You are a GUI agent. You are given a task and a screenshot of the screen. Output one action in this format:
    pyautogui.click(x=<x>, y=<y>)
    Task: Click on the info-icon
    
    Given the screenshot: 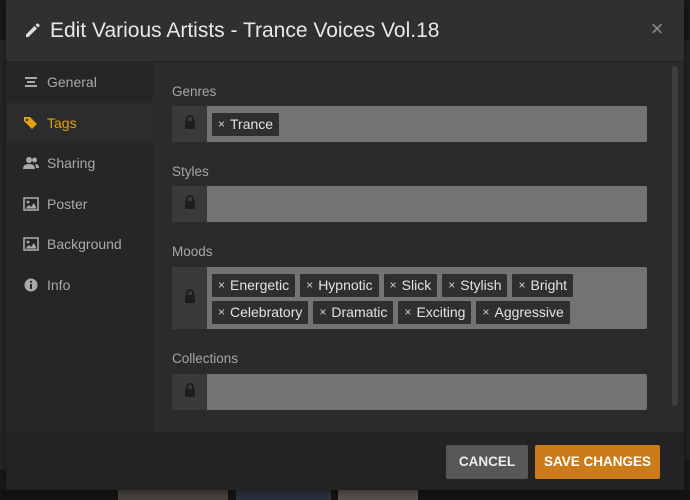 What is the action you would take?
    pyautogui.click(x=31, y=285)
    